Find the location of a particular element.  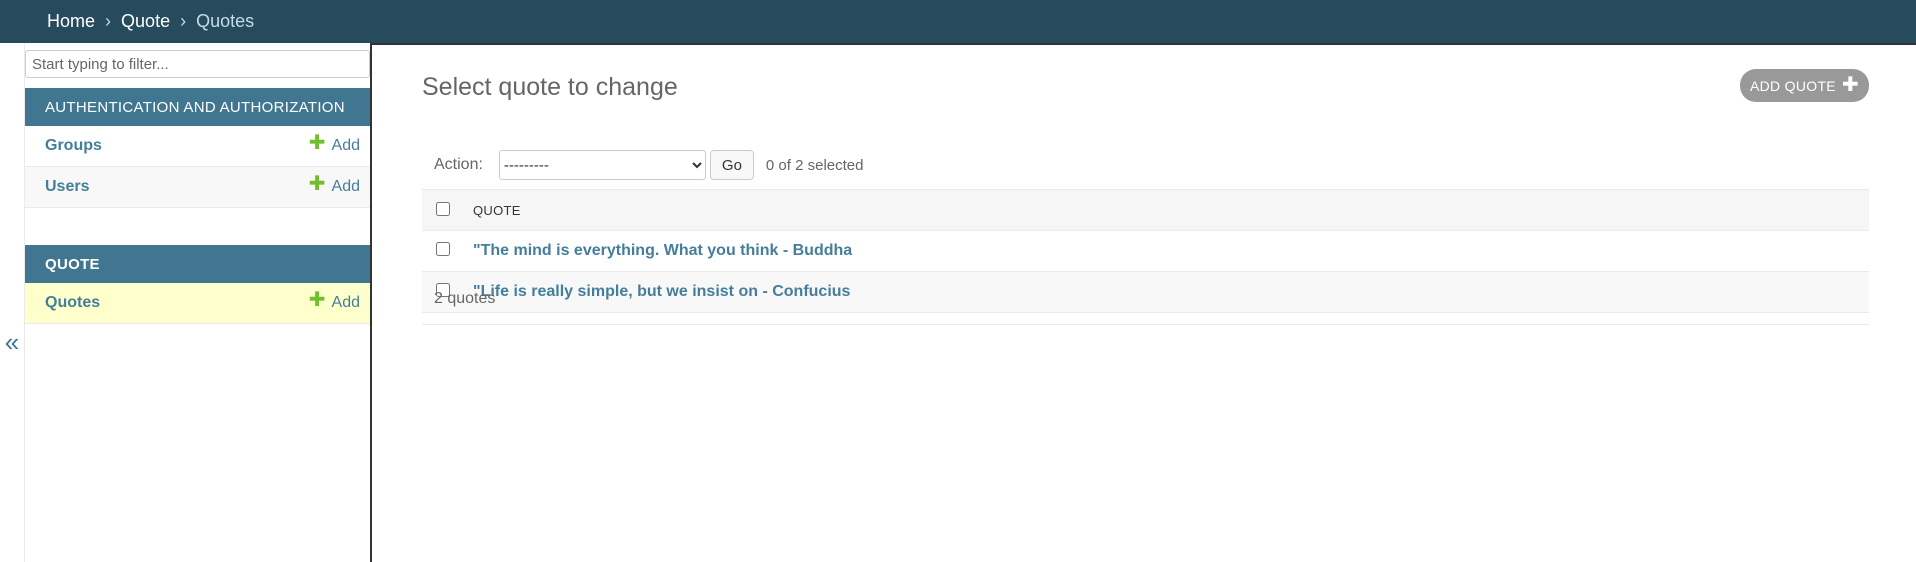

column-header-quote: QUOTE is located at coordinates (1170, 210).